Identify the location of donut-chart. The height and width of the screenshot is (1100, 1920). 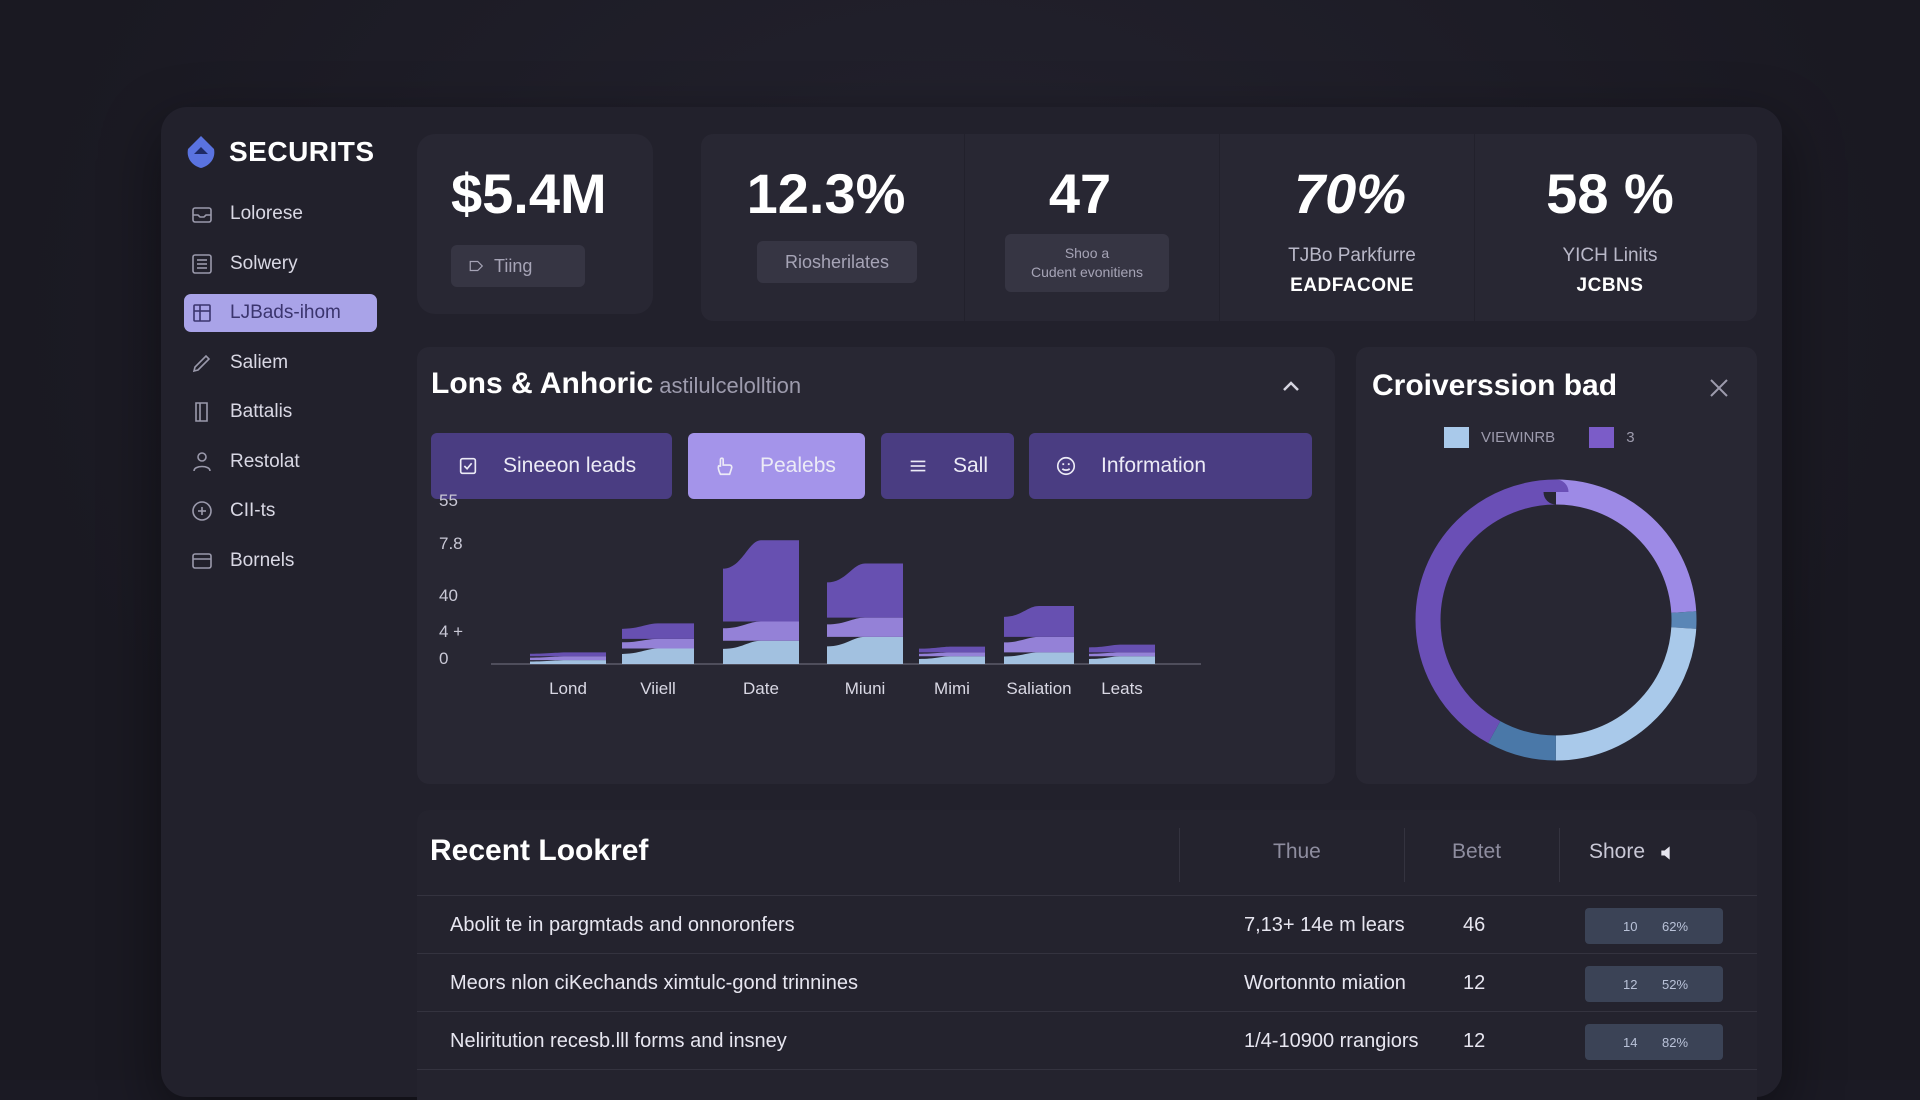
(1556, 620).